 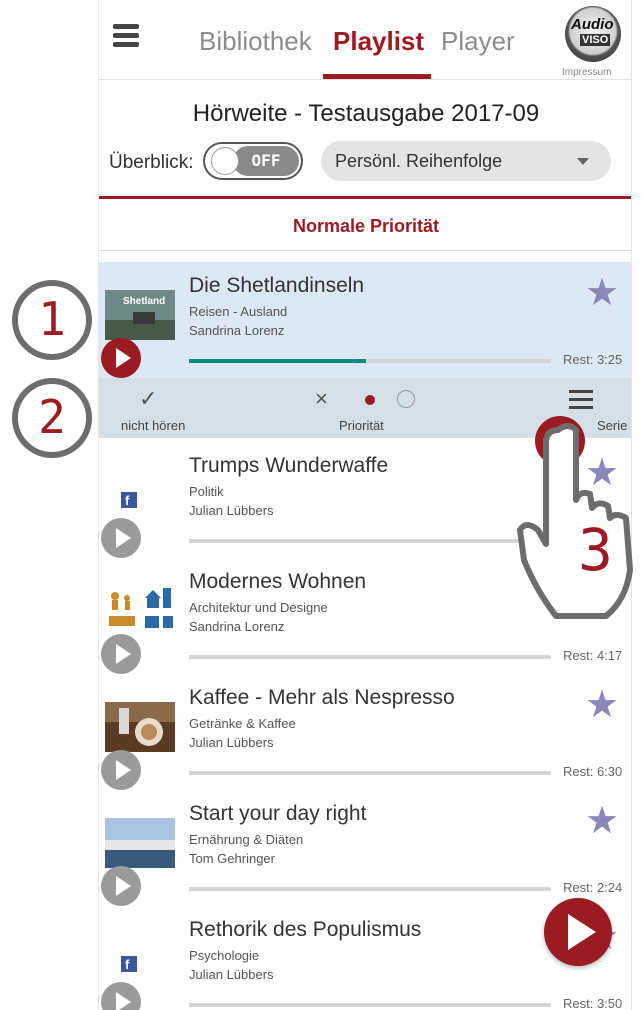 What do you see at coordinates (593, 359) in the screenshot?
I see `remaining-time: Rest: 3:25` at bounding box center [593, 359].